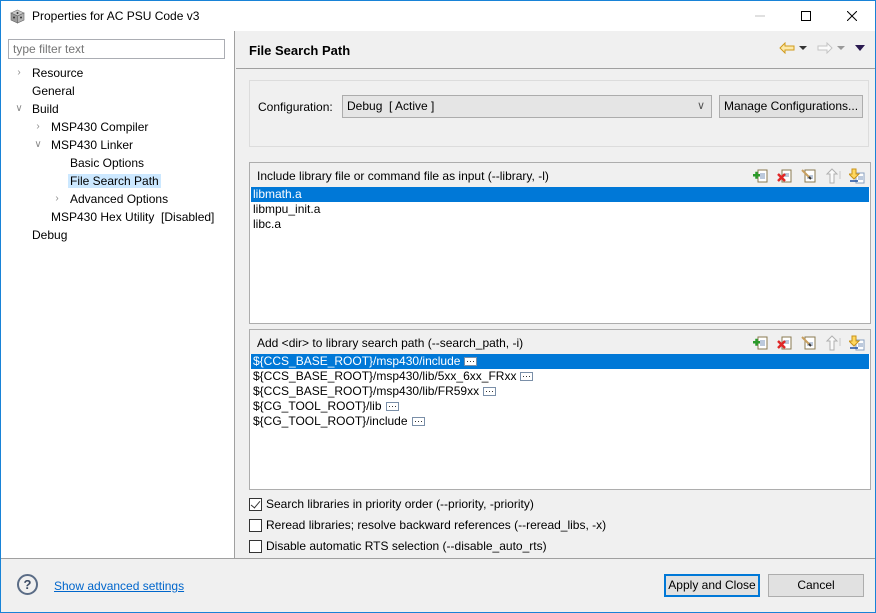 Image resolution: width=876 pixels, height=613 pixels. I want to click on tree-item-file-search-path: File Search Path, so click(114, 181).